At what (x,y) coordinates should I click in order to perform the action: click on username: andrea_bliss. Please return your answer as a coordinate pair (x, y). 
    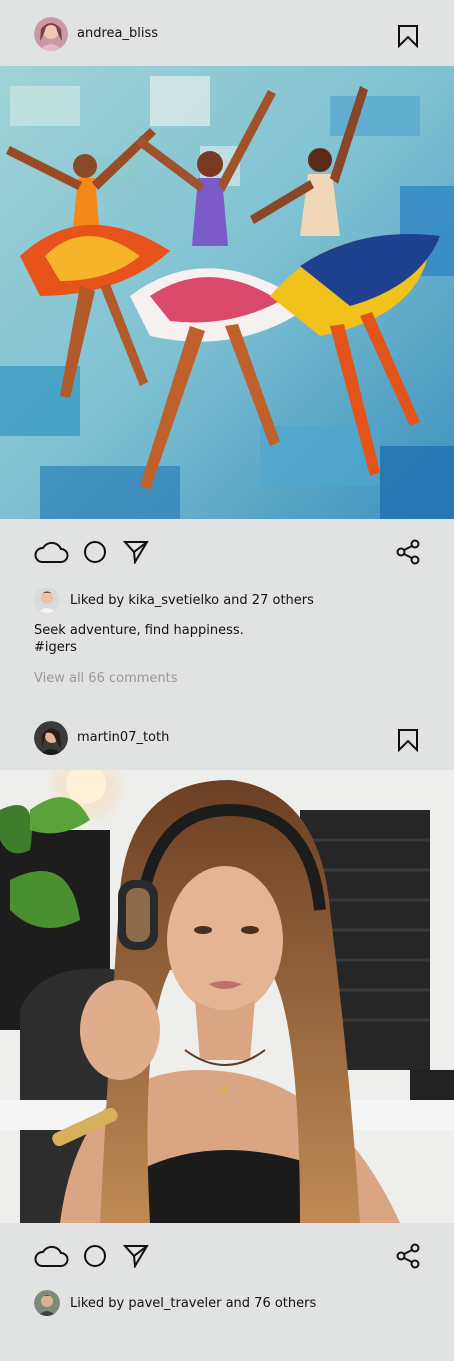
    Looking at the image, I should click on (117, 34).